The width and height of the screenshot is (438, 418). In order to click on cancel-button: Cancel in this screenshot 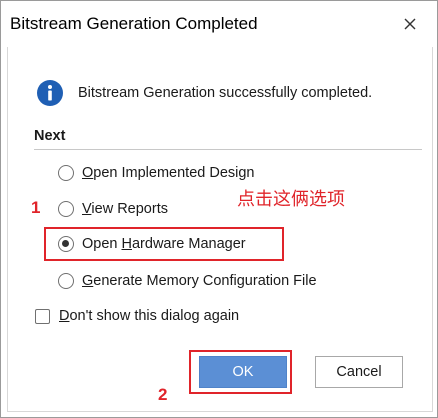, I will do `click(359, 372)`.